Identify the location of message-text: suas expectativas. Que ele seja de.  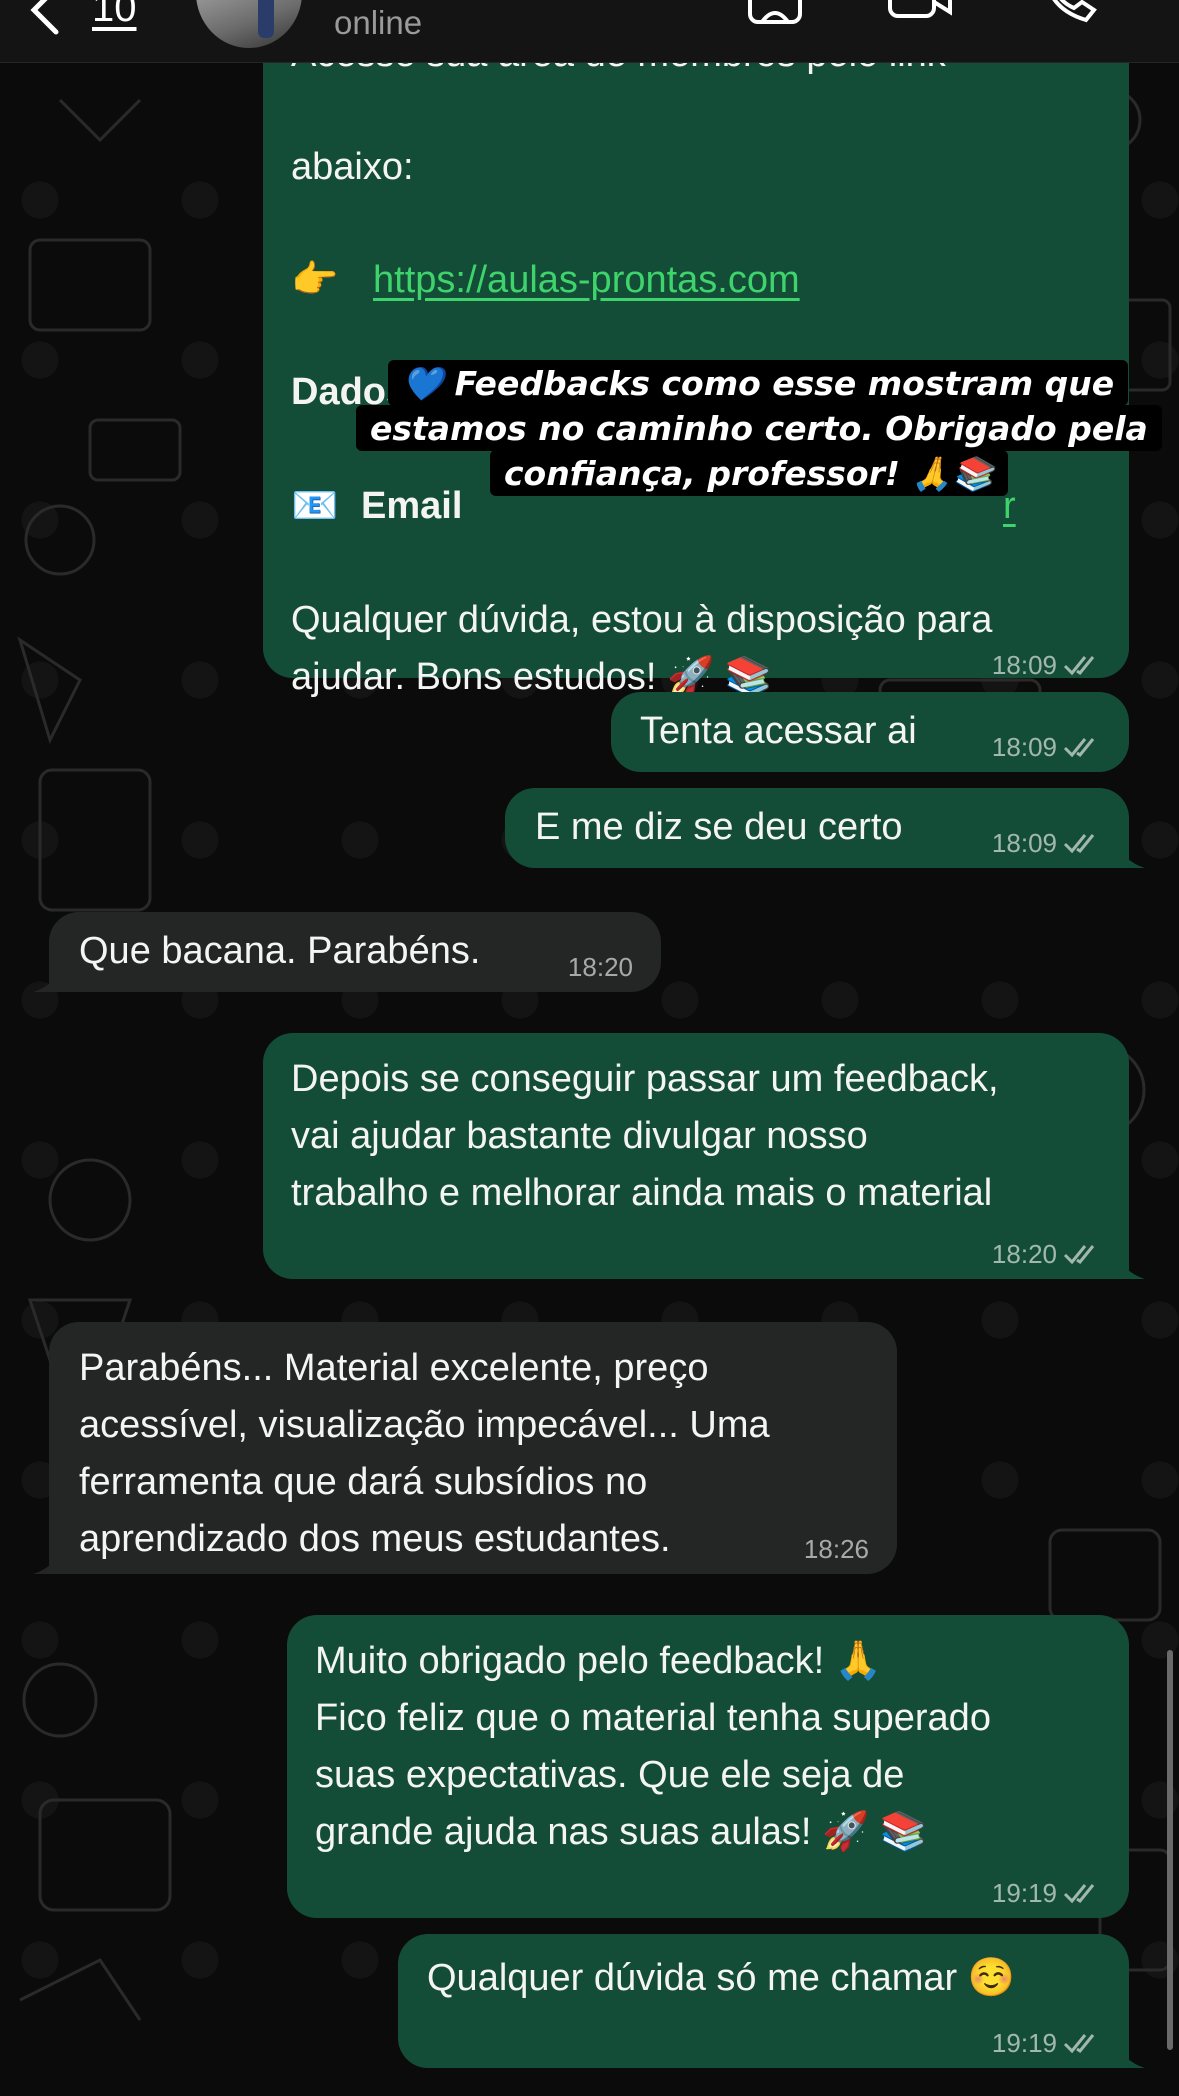
(610, 1775).